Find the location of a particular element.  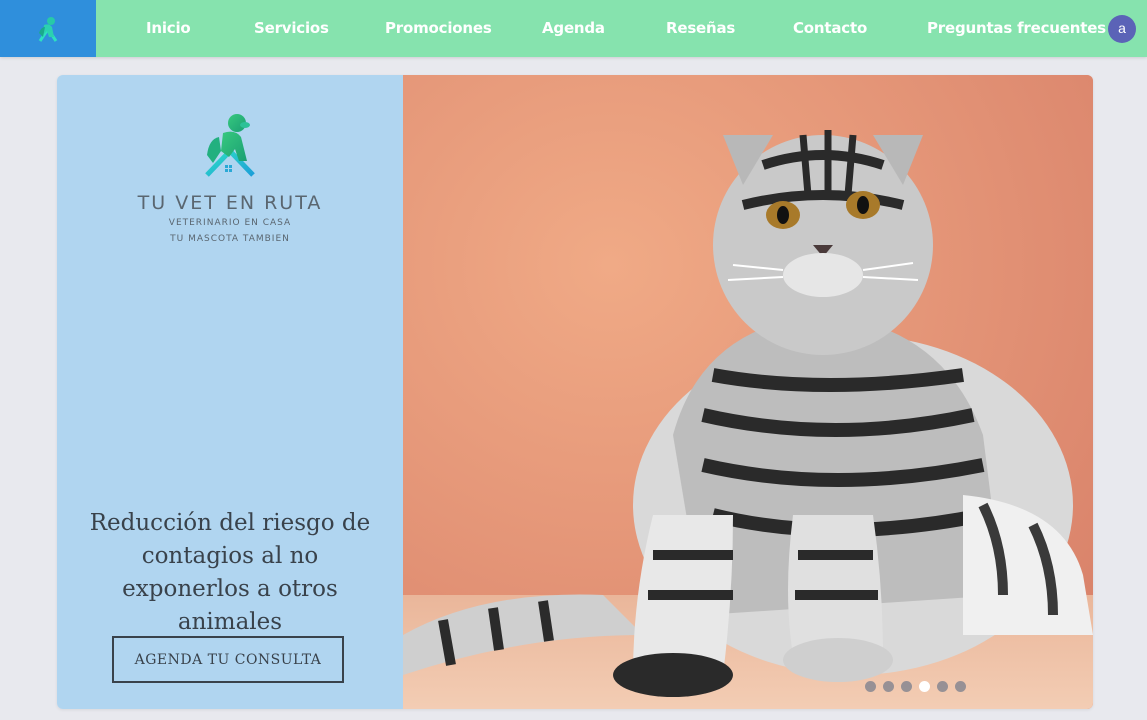

brand-tagline: VETERINARIO EN CASA is located at coordinates (230, 223).